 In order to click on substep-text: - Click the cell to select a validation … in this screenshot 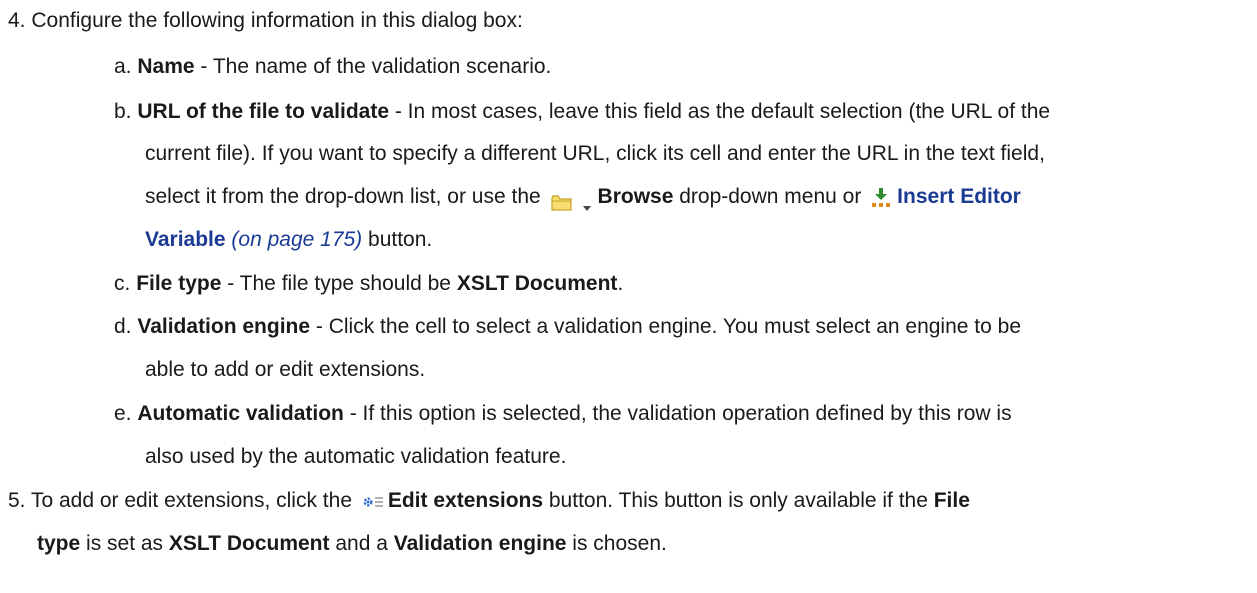, I will do `click(665, 326)`.